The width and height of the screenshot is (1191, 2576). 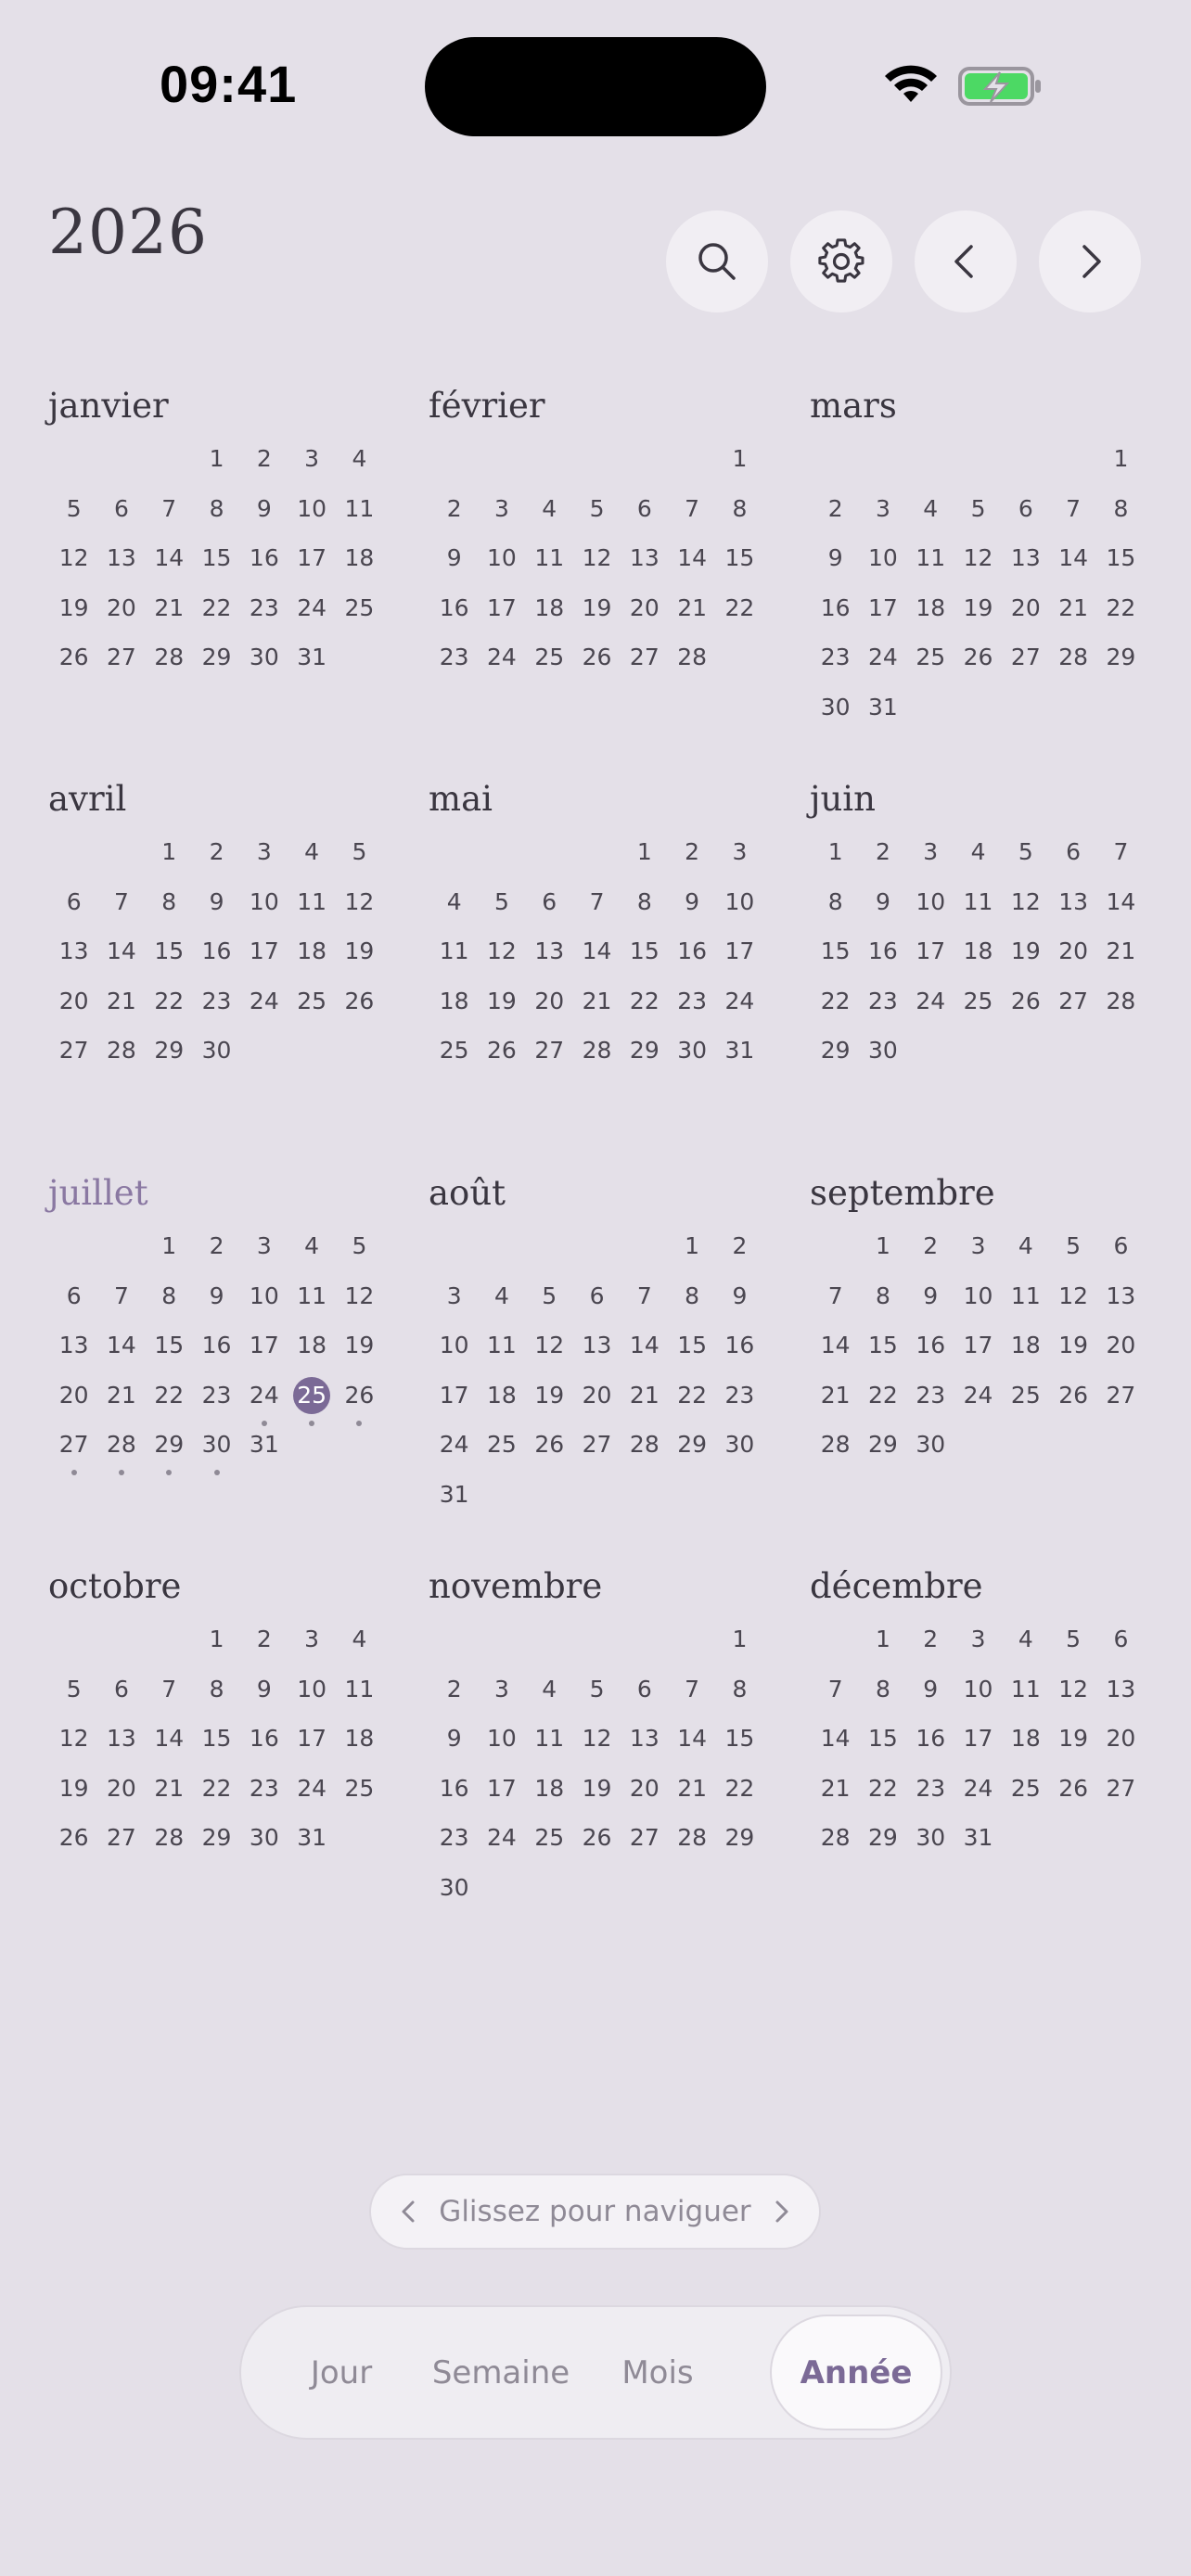 I want to click on view-tab-day: Jour, so click(x=341, y=2372).